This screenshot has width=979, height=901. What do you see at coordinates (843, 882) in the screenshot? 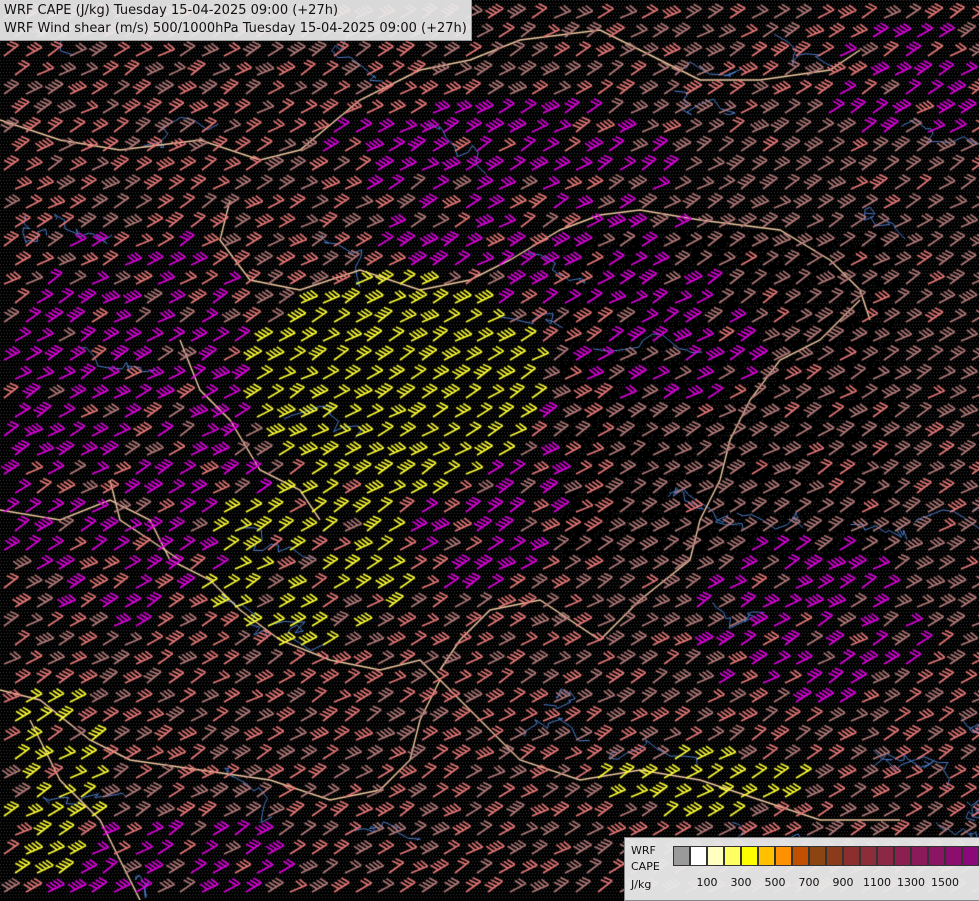
I see `legend-tick-label: 900` at bounding box center [843, 882].